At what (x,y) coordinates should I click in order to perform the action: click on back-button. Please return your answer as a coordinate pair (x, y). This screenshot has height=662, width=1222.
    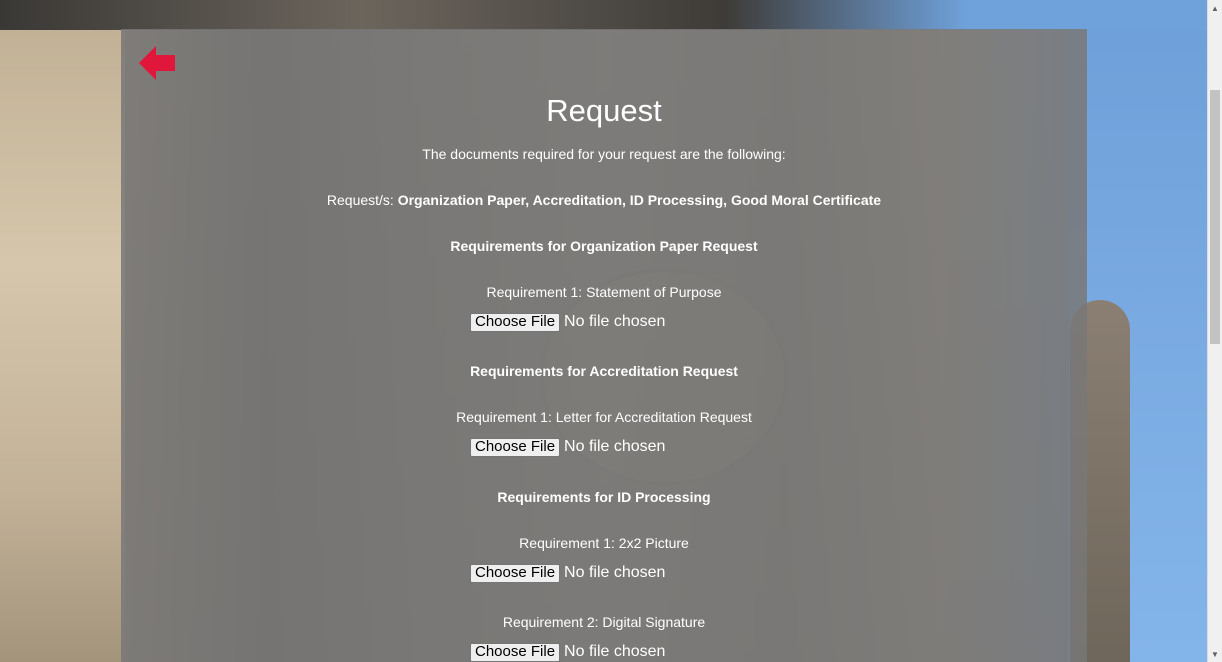
    Looking at the image, I should click on (157, 63).